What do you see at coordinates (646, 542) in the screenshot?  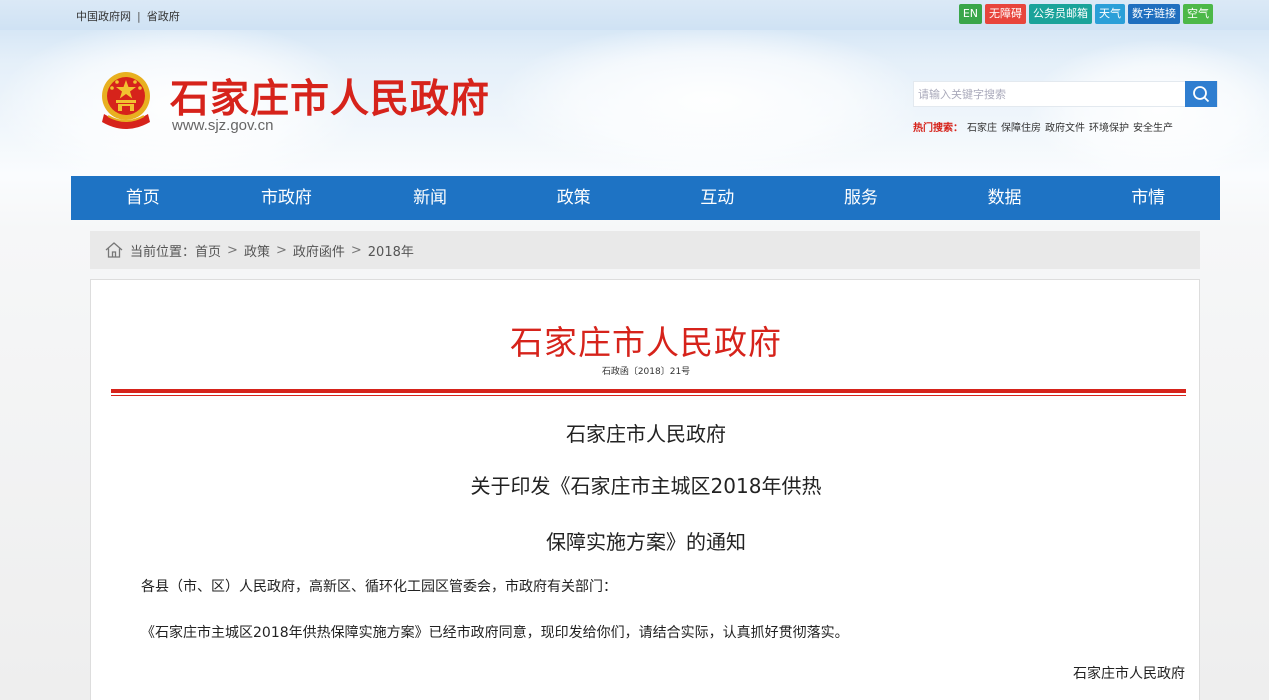 I see `document-title-line: 保障实施方案》的通知` at bounding box center [646, 542].